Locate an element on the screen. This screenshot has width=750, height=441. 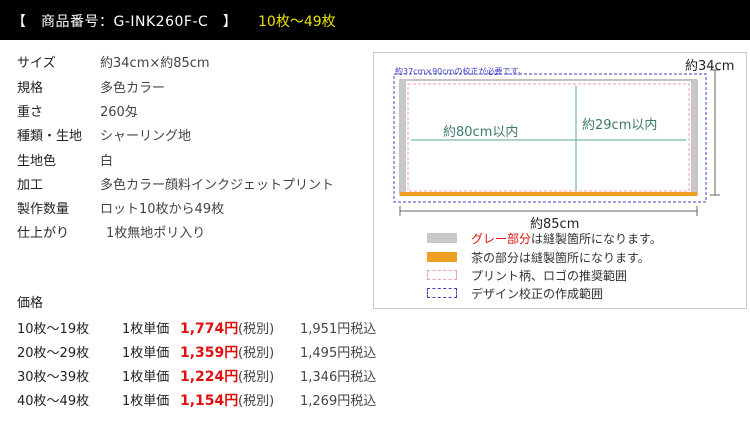
price-tax-included: 1,269円税込 is located at coordinates (338, 401).